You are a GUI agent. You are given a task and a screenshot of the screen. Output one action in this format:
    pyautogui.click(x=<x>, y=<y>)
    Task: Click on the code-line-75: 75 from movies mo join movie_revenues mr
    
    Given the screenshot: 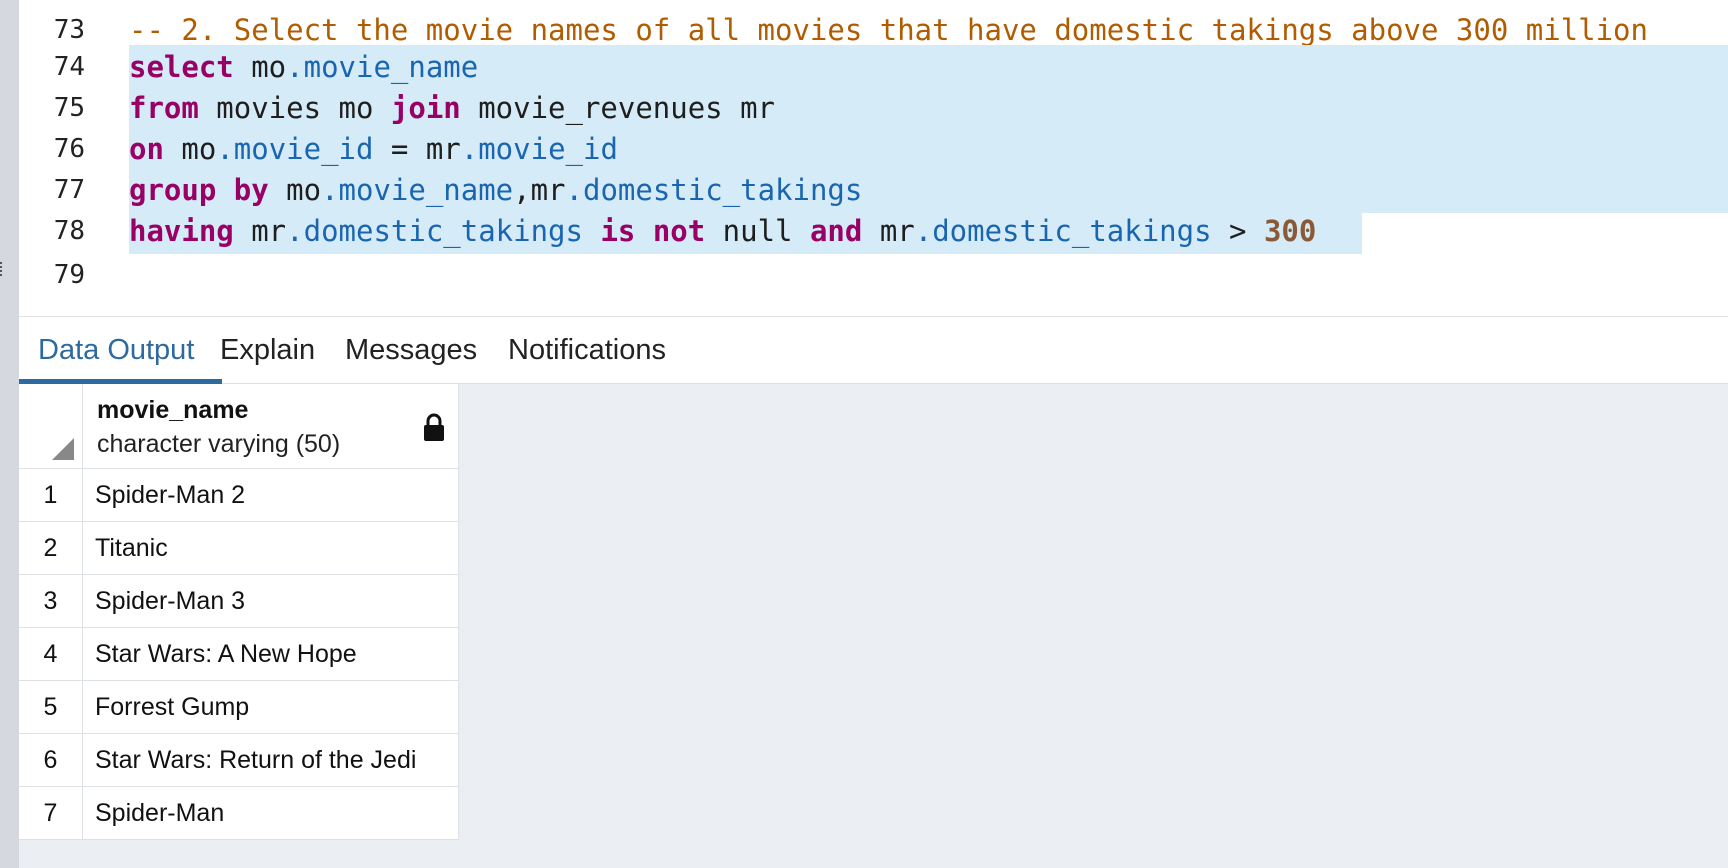 What is the action you would take?
    pyautogui.click(x=873, y=108)
    